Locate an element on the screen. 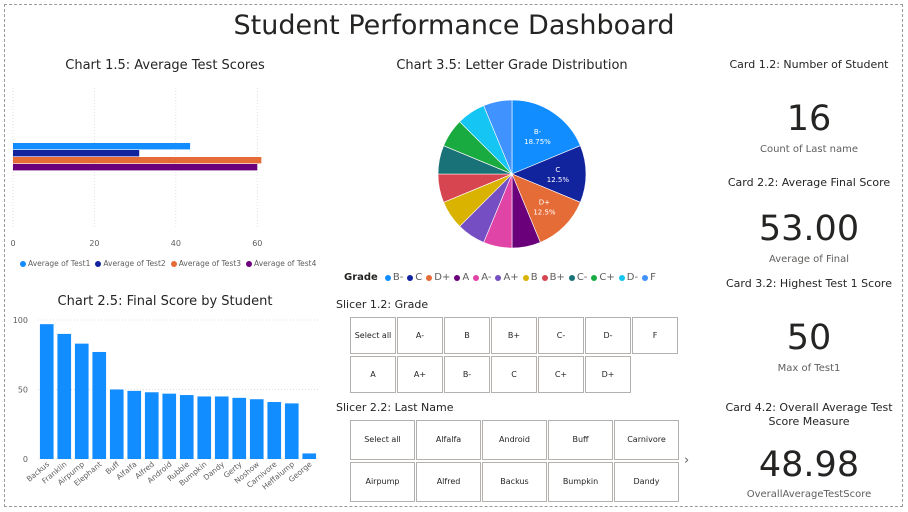 This screenshot has width=908, height=512. slicer-tile-a: A is located at coordinates (373, 374).